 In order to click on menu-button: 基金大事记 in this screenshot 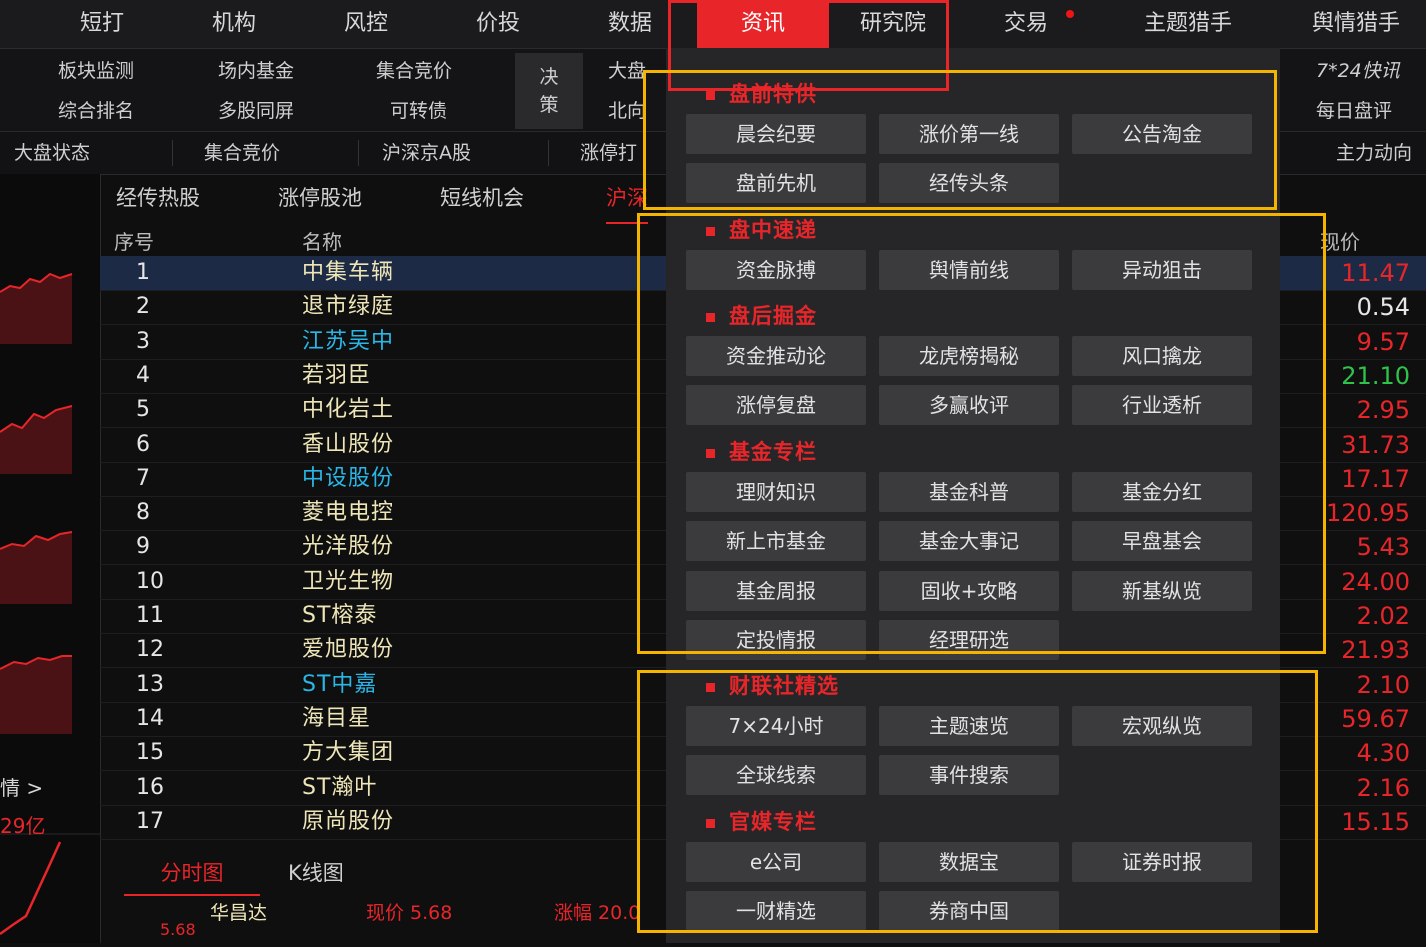, I will do `click(969, 541)`.